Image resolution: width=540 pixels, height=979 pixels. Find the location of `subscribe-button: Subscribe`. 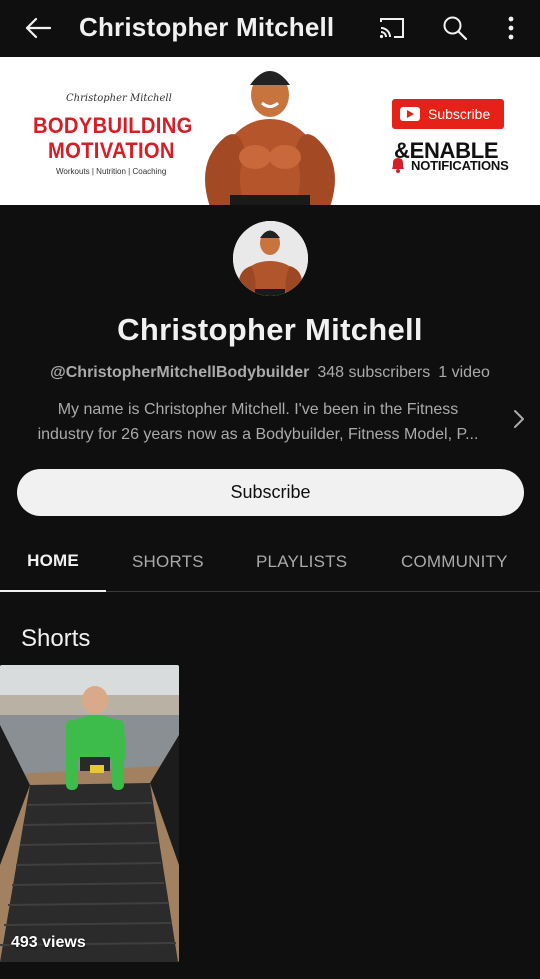

subscribe-button: Subscribe is located at coordinates (270, 492).